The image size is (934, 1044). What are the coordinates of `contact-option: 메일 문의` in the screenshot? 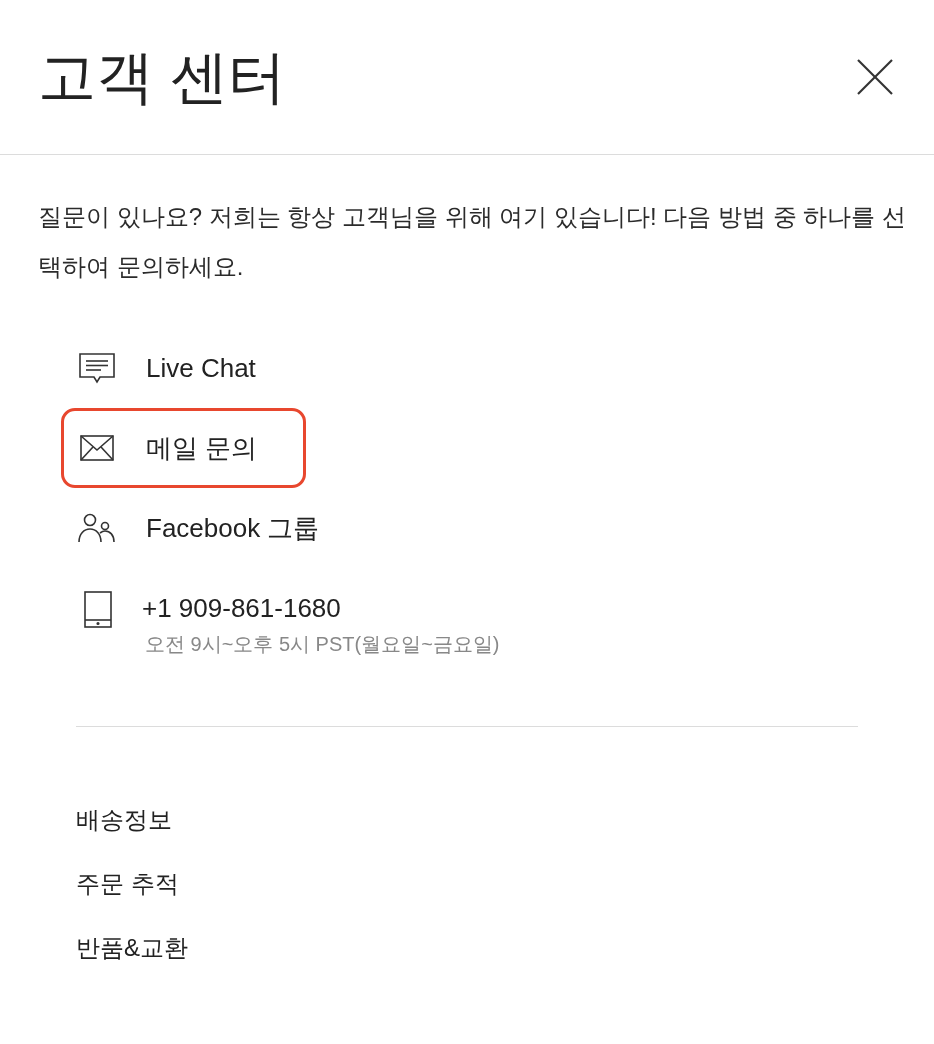 It's located at (184, 448).